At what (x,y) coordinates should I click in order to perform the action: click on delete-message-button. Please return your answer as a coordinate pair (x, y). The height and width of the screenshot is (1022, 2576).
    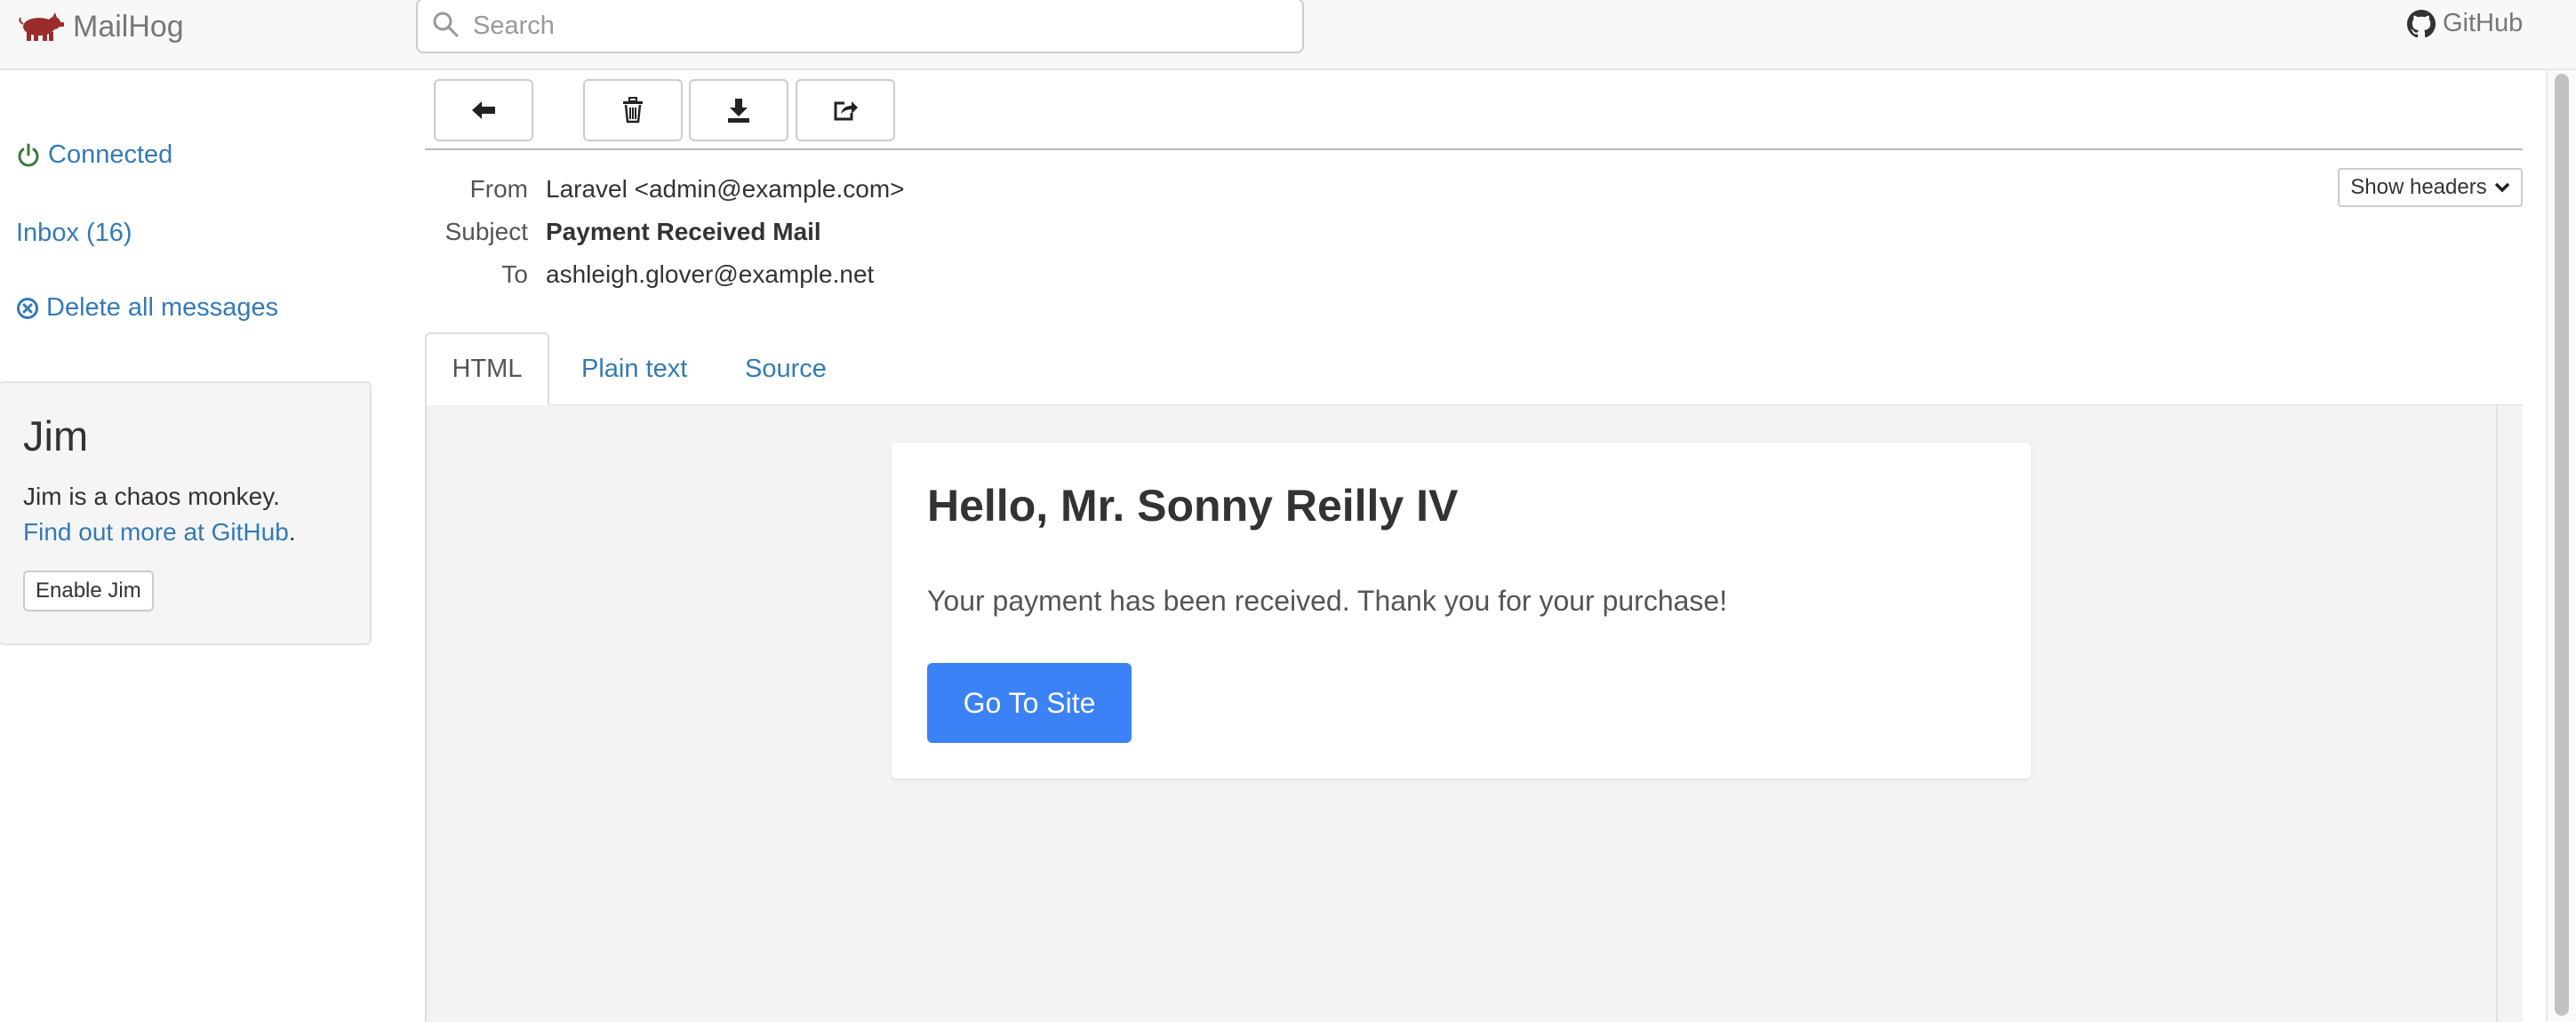
    Looking at the image, I should click on (633, 110).